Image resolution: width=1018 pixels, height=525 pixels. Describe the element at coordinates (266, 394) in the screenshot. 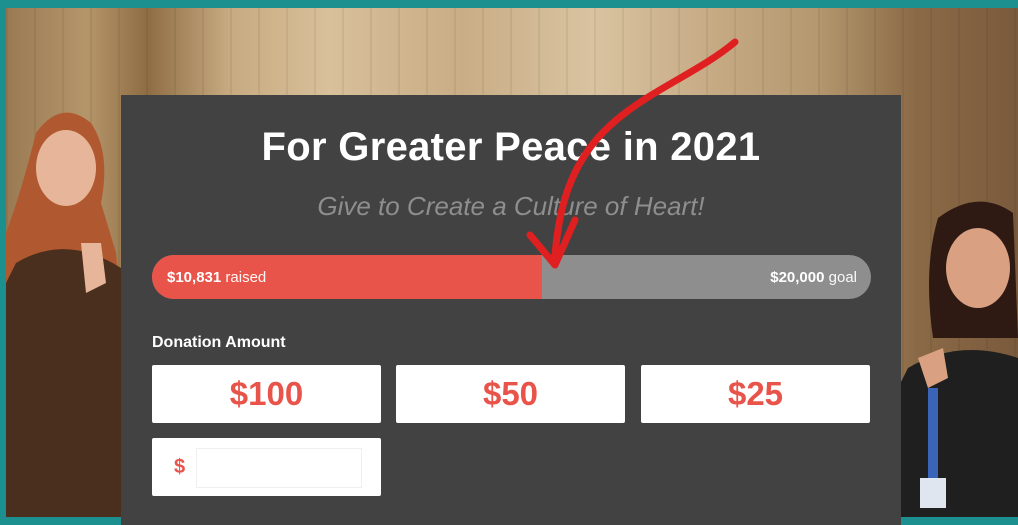

I see `amount-100-button: $100` at that location.